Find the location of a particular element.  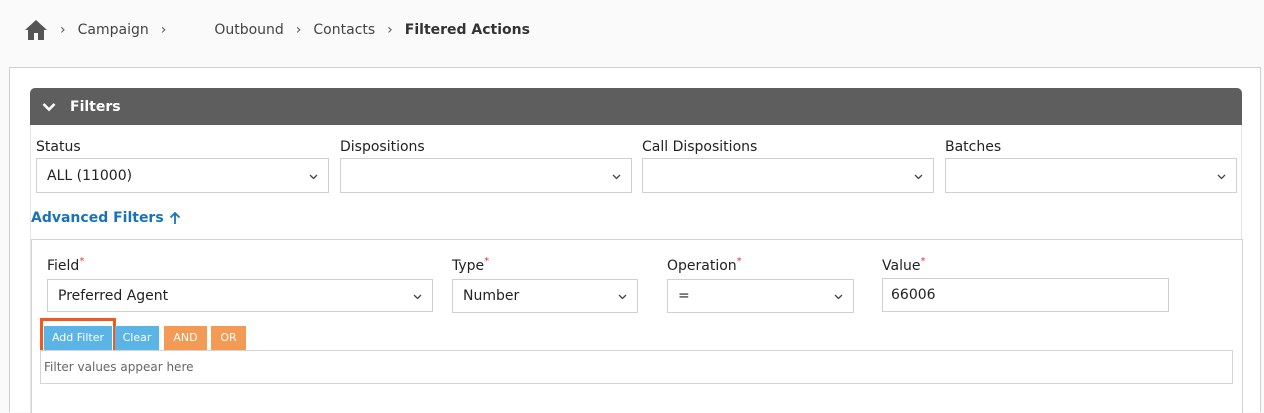

operation-select: = is located at coordinates (760, 296).